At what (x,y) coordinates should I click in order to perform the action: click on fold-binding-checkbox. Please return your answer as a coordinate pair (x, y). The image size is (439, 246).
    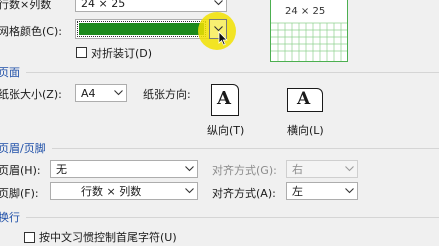
    Looking at the image, I should click on (81, 52).